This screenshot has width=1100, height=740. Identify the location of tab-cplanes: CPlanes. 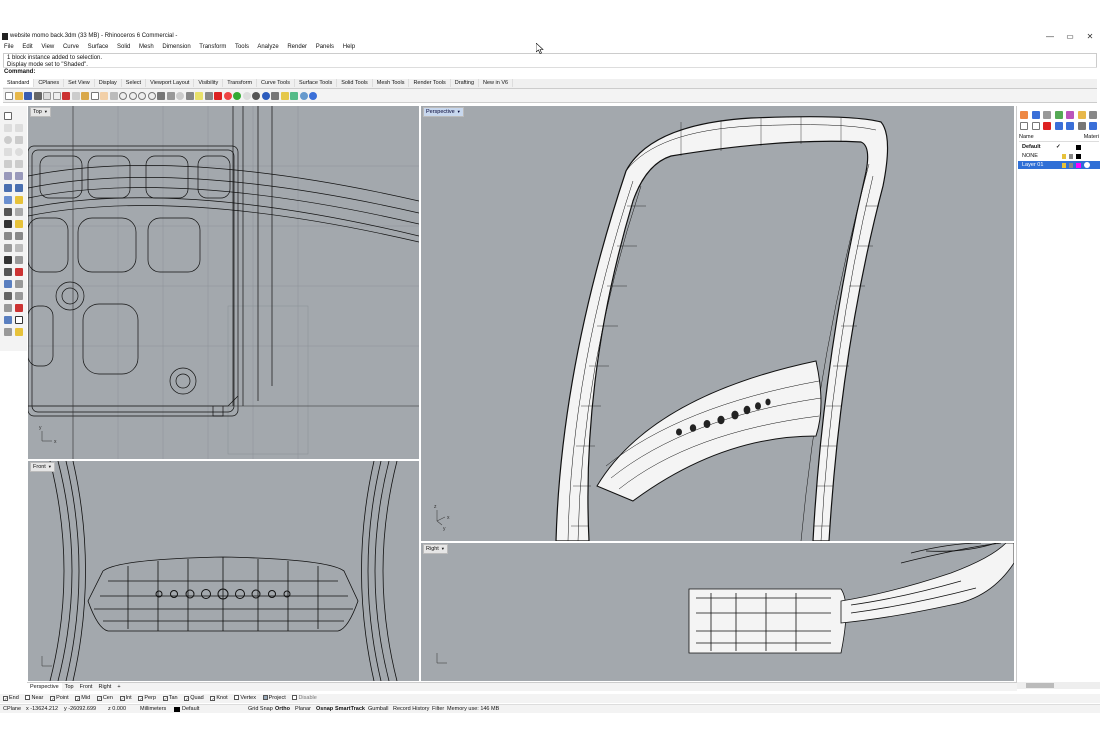
(49, 83).